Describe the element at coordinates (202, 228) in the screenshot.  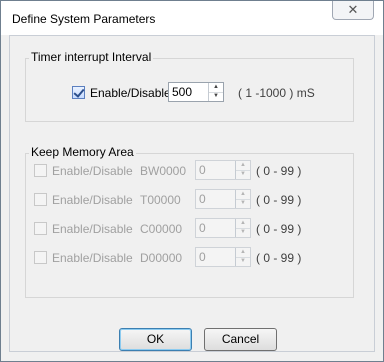
I see `c-value: 0` at that location.